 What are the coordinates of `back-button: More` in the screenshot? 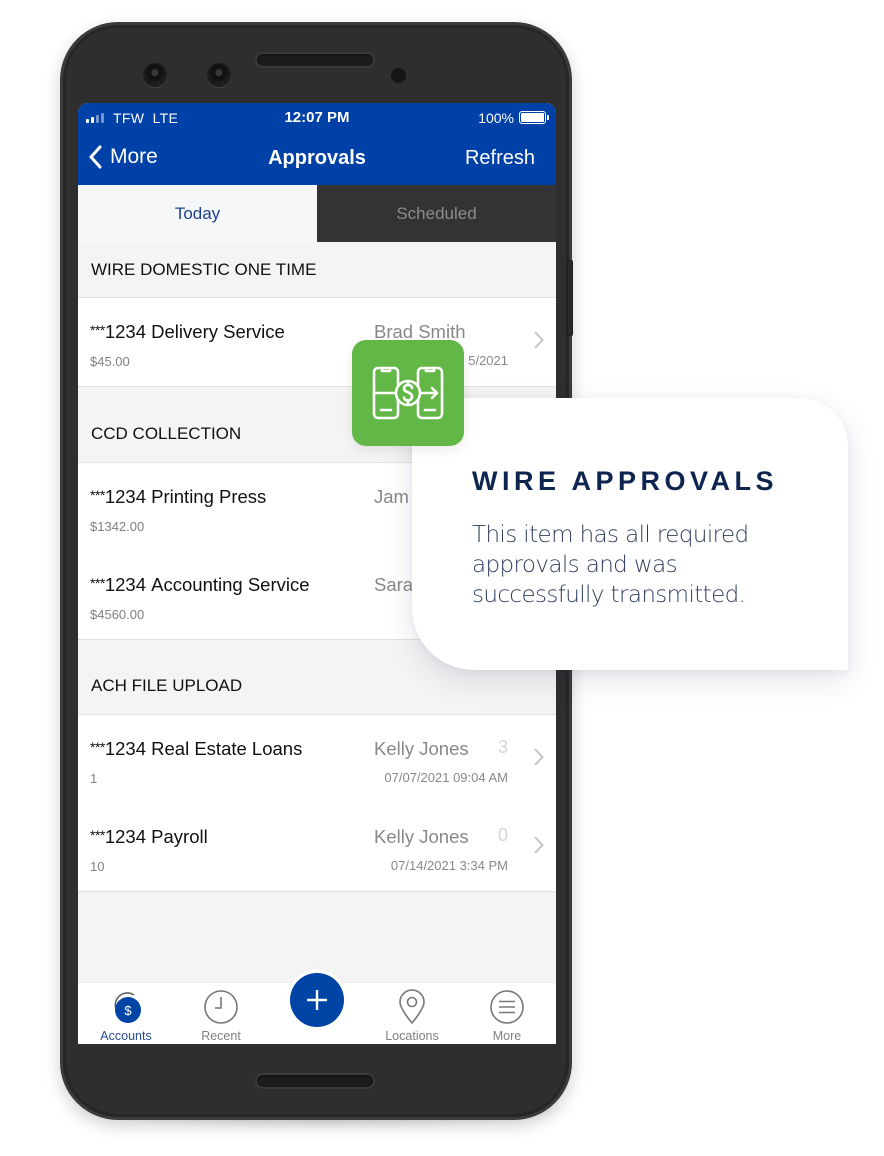 It's located at (123, 157).